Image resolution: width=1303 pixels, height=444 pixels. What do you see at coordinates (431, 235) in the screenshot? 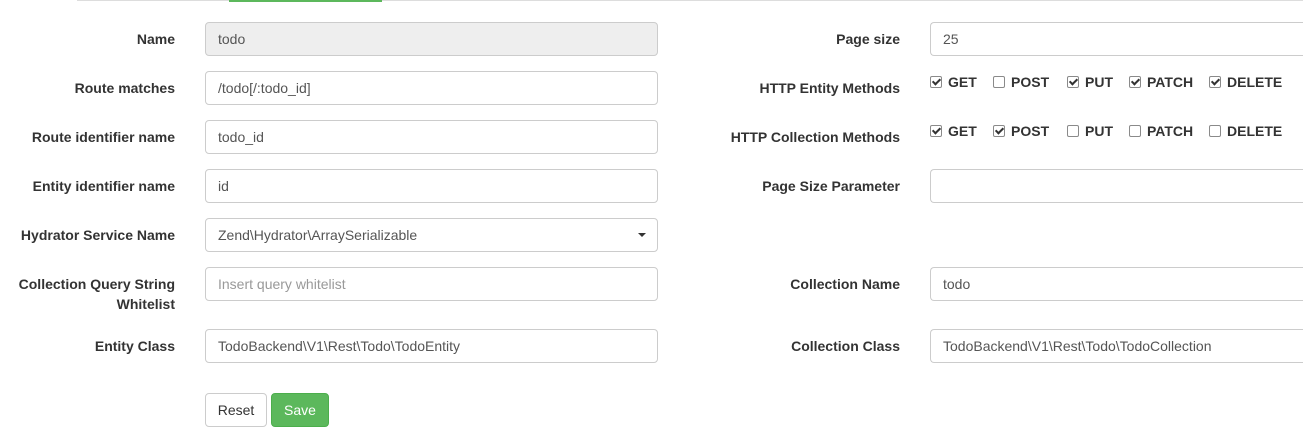
I see `hydrator-select: Zend\Hydrator\ArraySerializable` at bounding box center [431, 235].